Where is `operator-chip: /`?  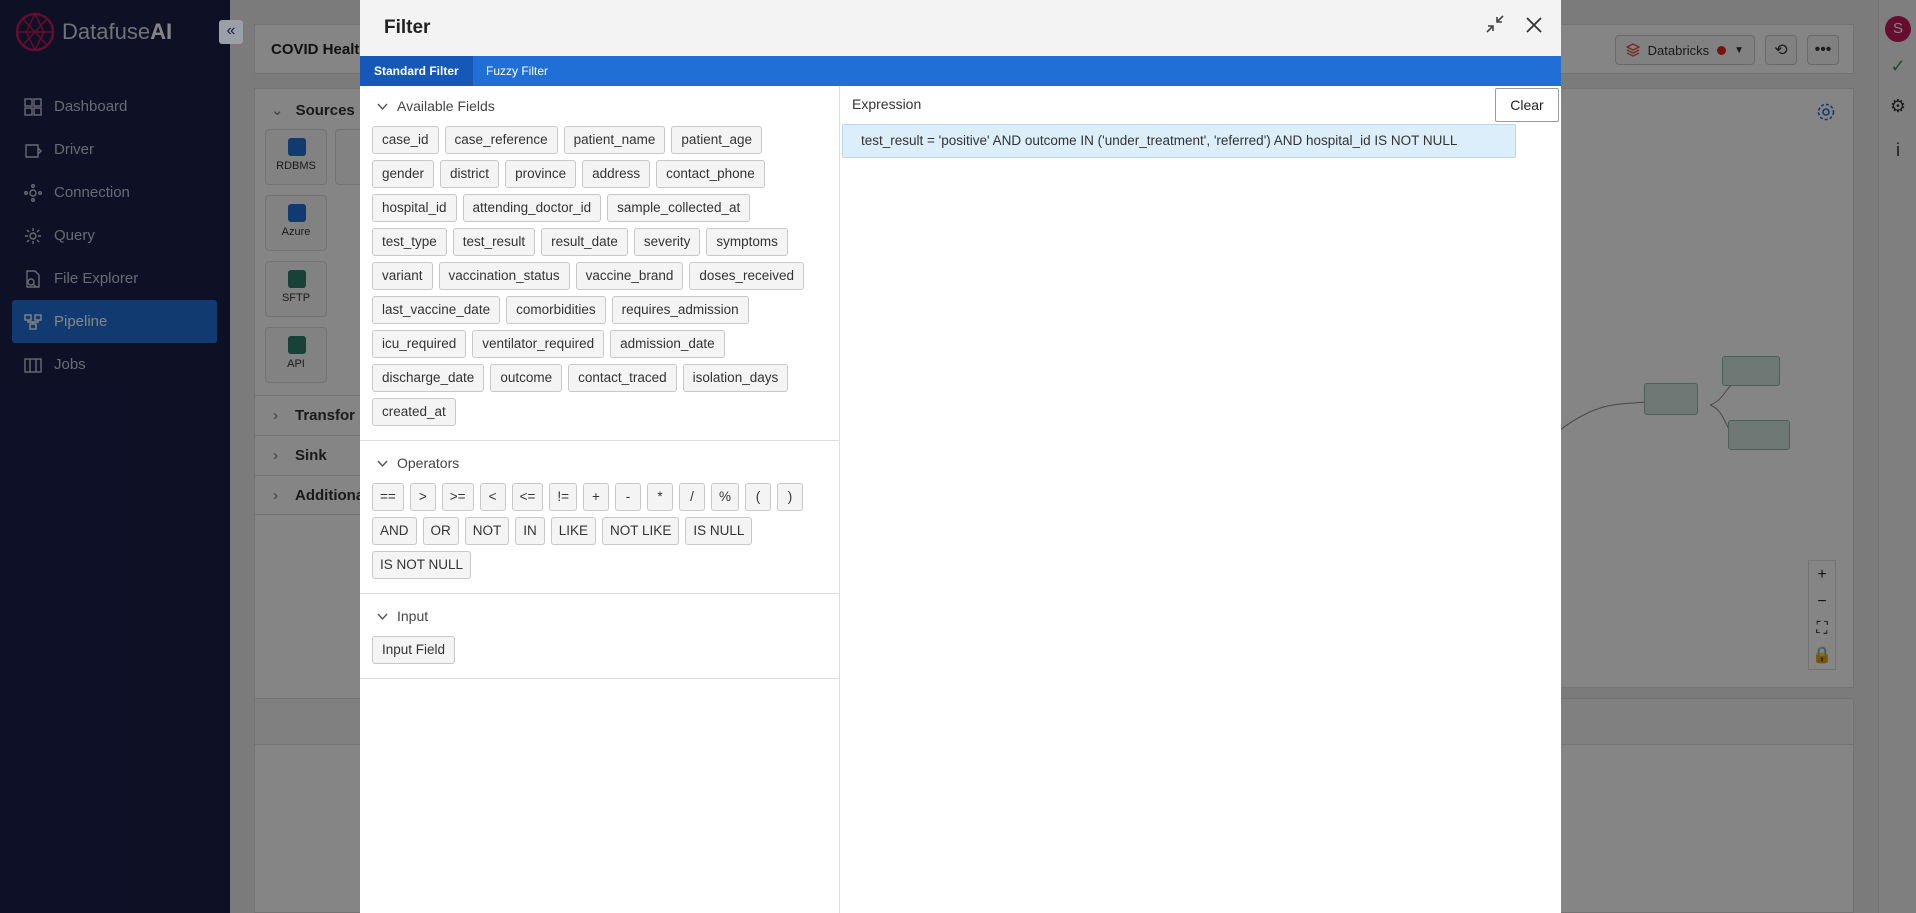 operator-chip: / is located at coordinates (691, 497).